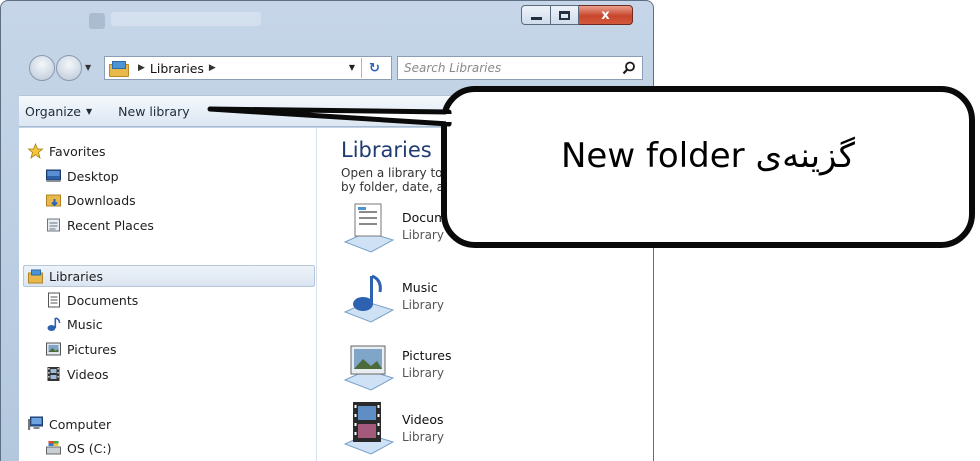  Describe the element at coordinates (369, 428) in the screenshot. I see `videos-library-icon` at that location.